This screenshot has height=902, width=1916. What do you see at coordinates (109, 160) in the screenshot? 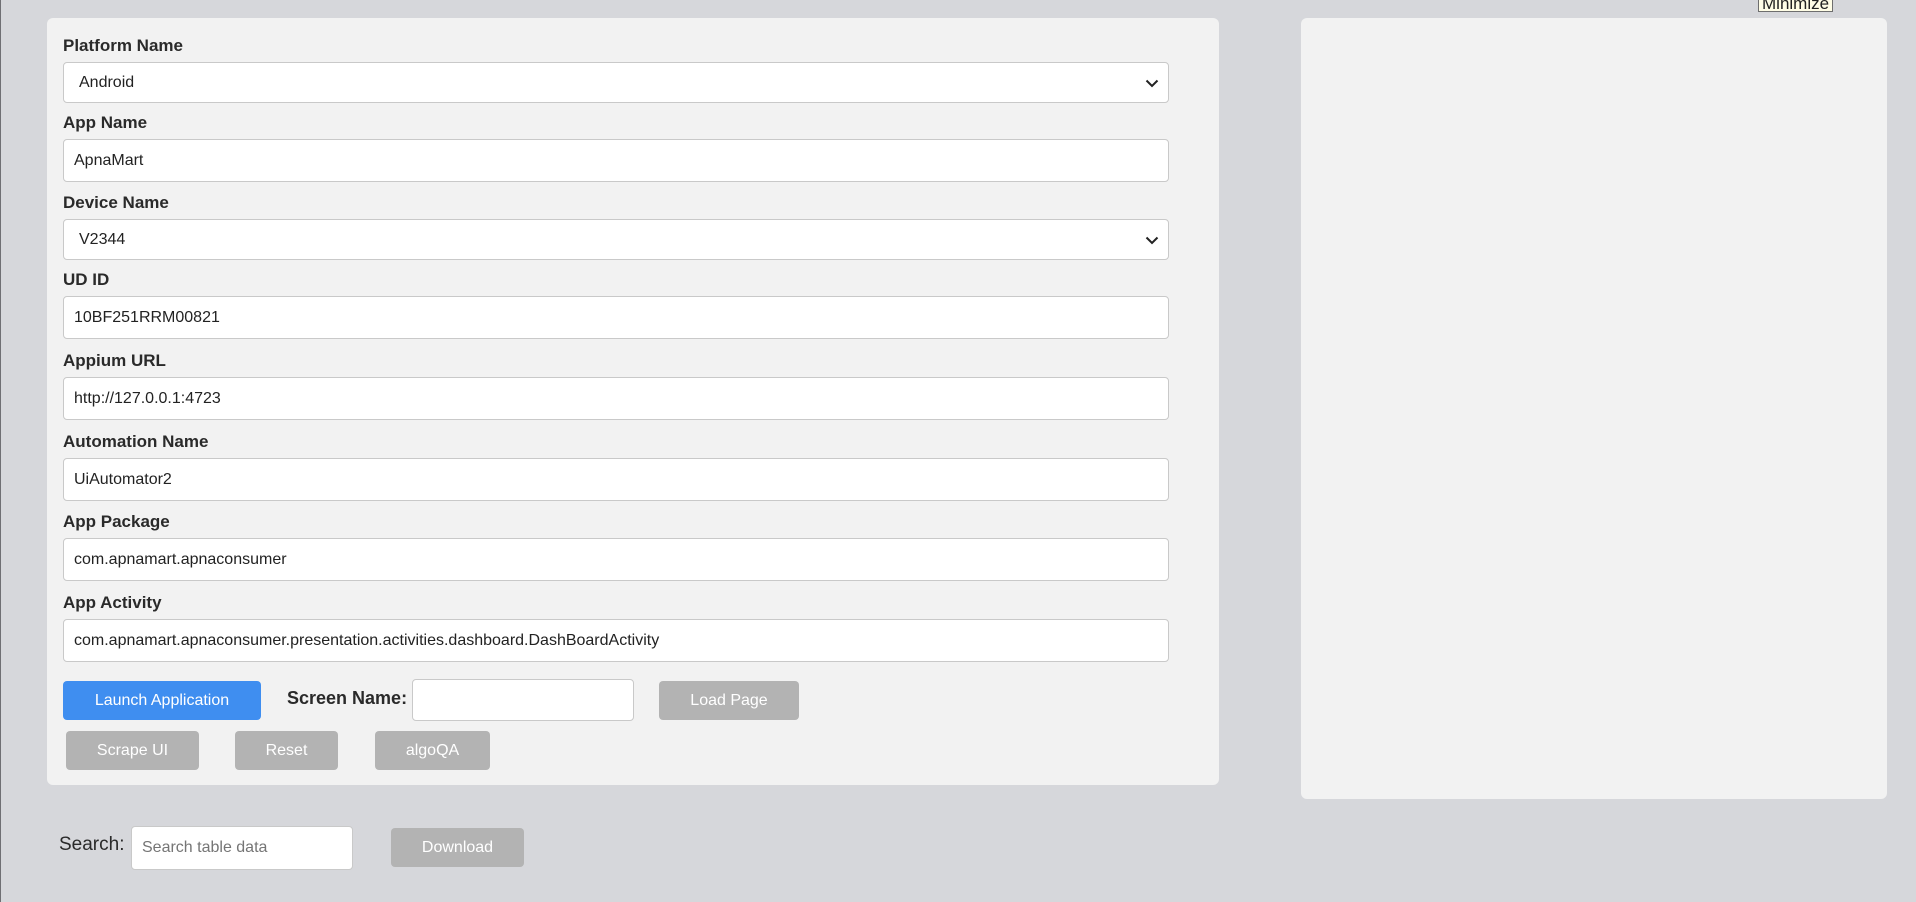
I see `app-name-value: ApnaMart` at bounding box center [109, 160].